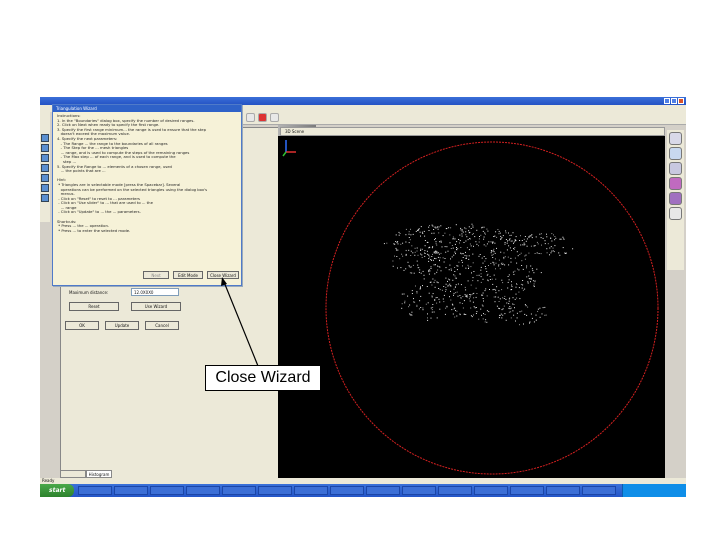 The height and width of the screenshot is (540, 720). What do you see at coordinates (224, 281) in the screenshot?
I see `callout-arrow-head` at bounding box center [224, 281].